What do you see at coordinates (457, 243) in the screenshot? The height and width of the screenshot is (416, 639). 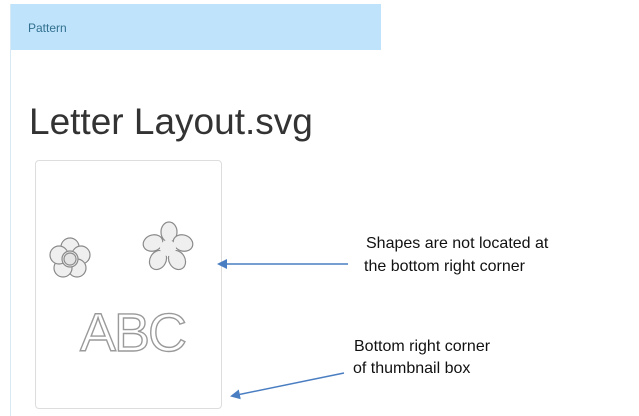 I see `annotation-shapes-line1: Shapes are not located at` at bounding box center [457, 243].